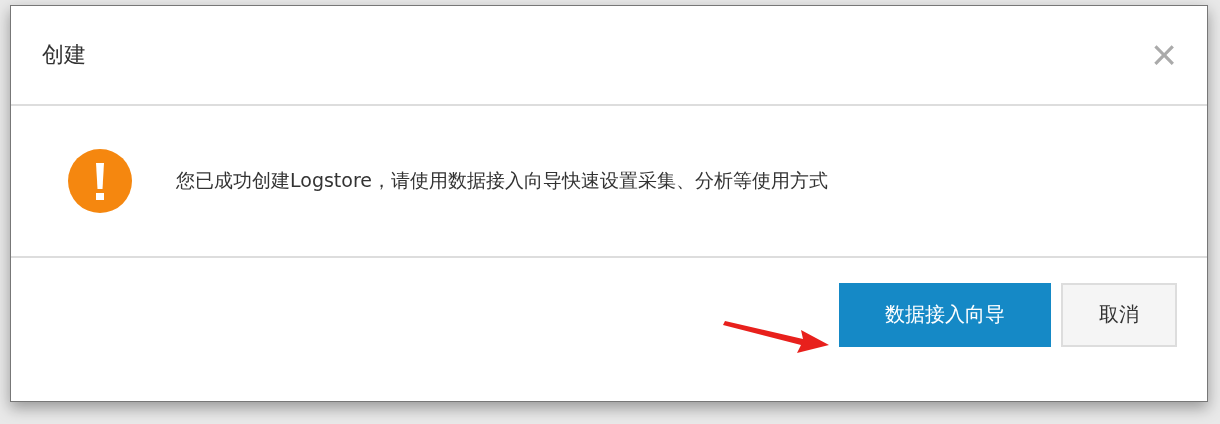 The width and height of the screenshot is (1220, 424). What do you see at coordinates (945, 314) in the screenshot?
I see `wizard-button: 数据接入向导` at bounding box center [945, 314].